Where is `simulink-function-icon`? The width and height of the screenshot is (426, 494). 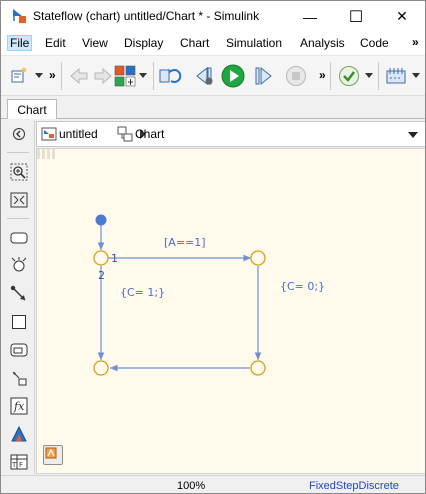 simulink-function-icon is located at coordinates (19, 433).